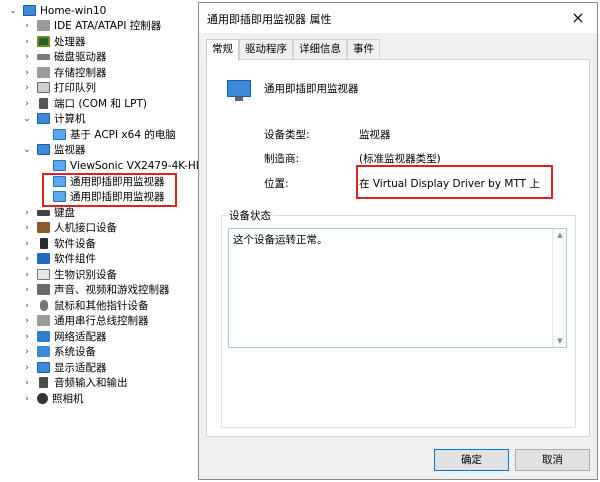 This screenshot has width=600, height=482. I want to click on tree-item-system-devices: › 系统设备, so click(59, 351).